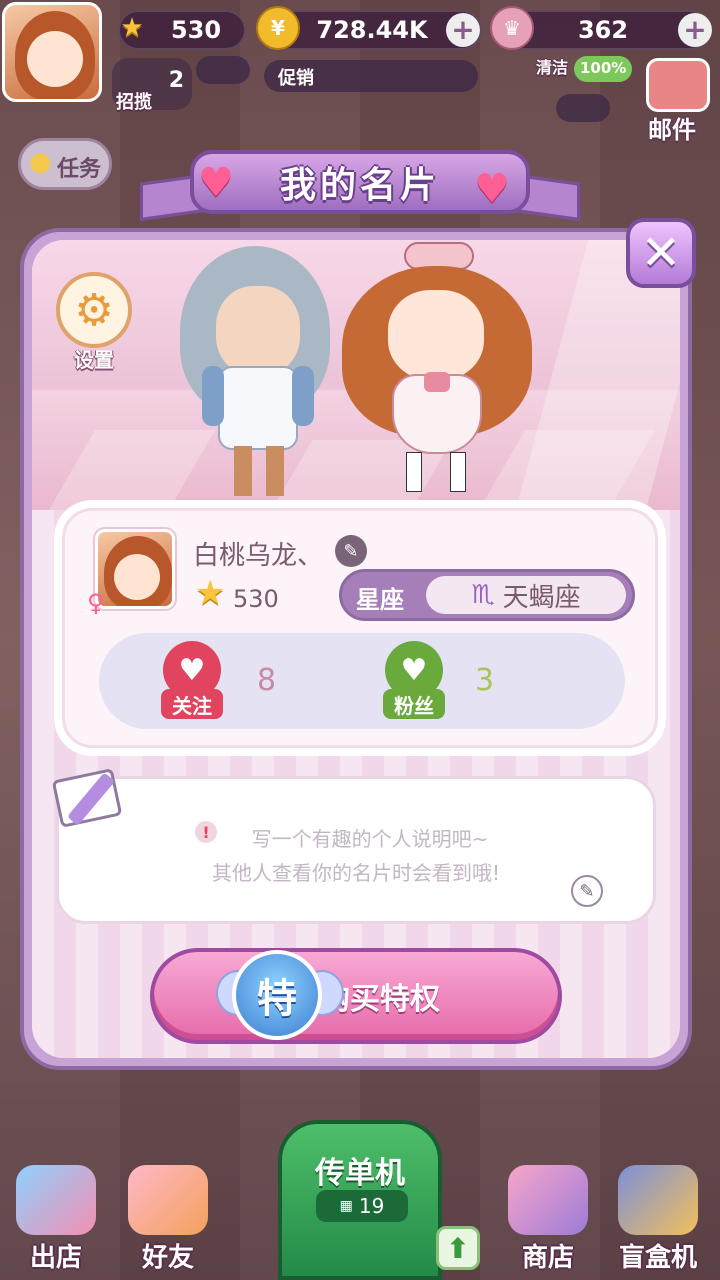 Image resolution: width=720 pixels, height=1280 pixels. Describe the element at coordinates (371, 76) in the screenshot. I see `promo-bar: 促销` at that location.